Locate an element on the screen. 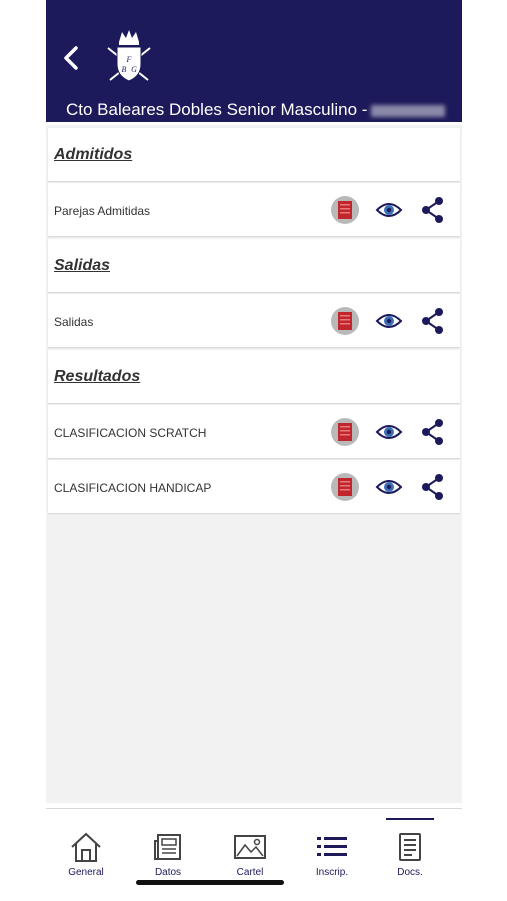 The height and width of the screenshot is (901, 507). document-row: Salidas is located at coordinates (254, 320).